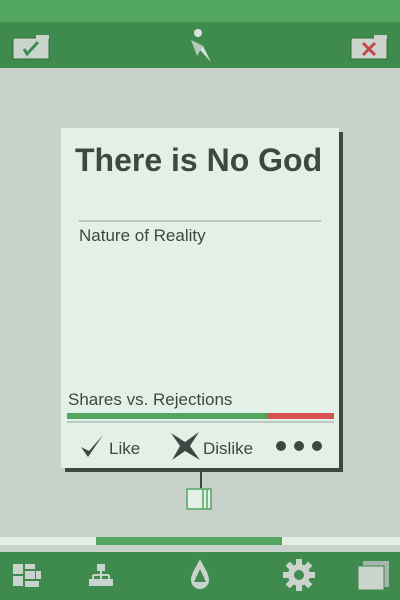  I want to click on node-box-icon, so click(199, 499).